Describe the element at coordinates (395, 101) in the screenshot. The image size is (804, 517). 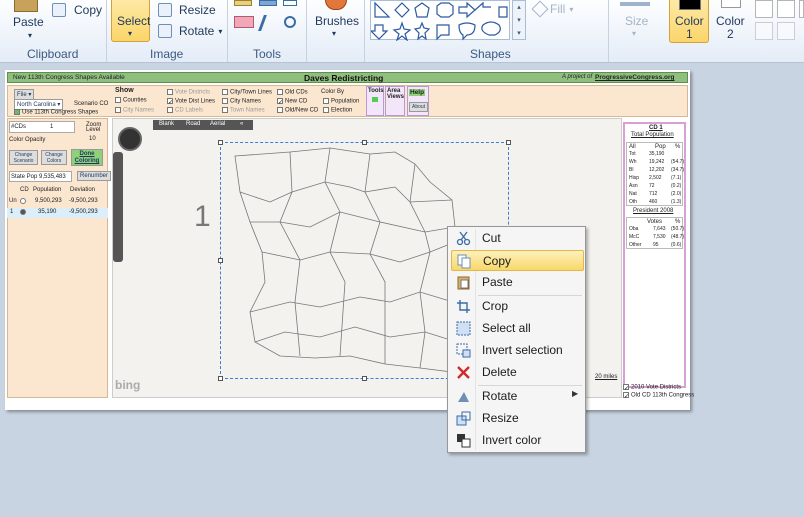
I see `area-views-box: Area Views` at that location.